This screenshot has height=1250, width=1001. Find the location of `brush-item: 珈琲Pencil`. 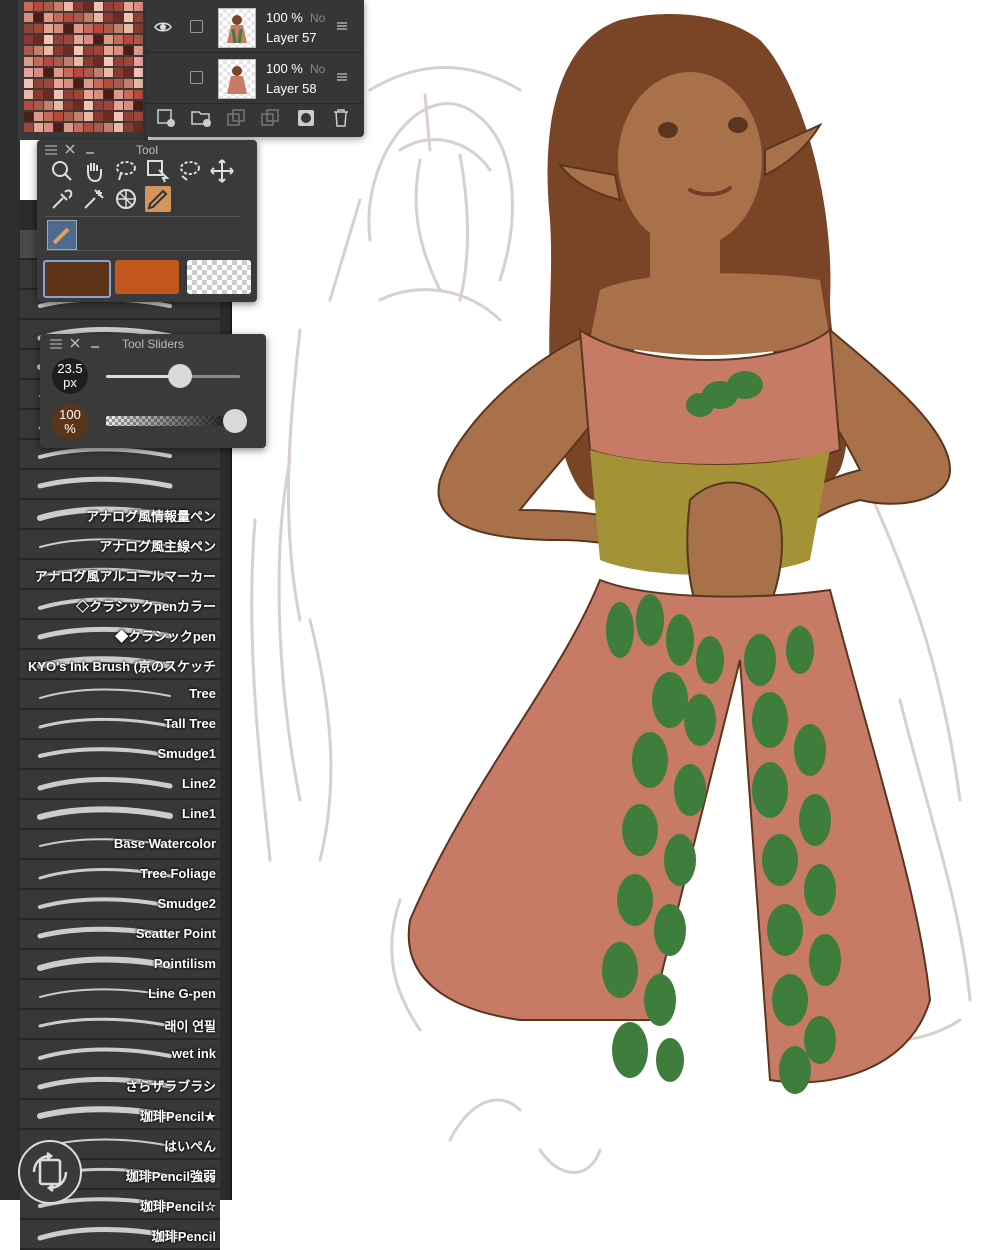

brush-item: 珈琲Pencil is located at coordinates (120, 1235).